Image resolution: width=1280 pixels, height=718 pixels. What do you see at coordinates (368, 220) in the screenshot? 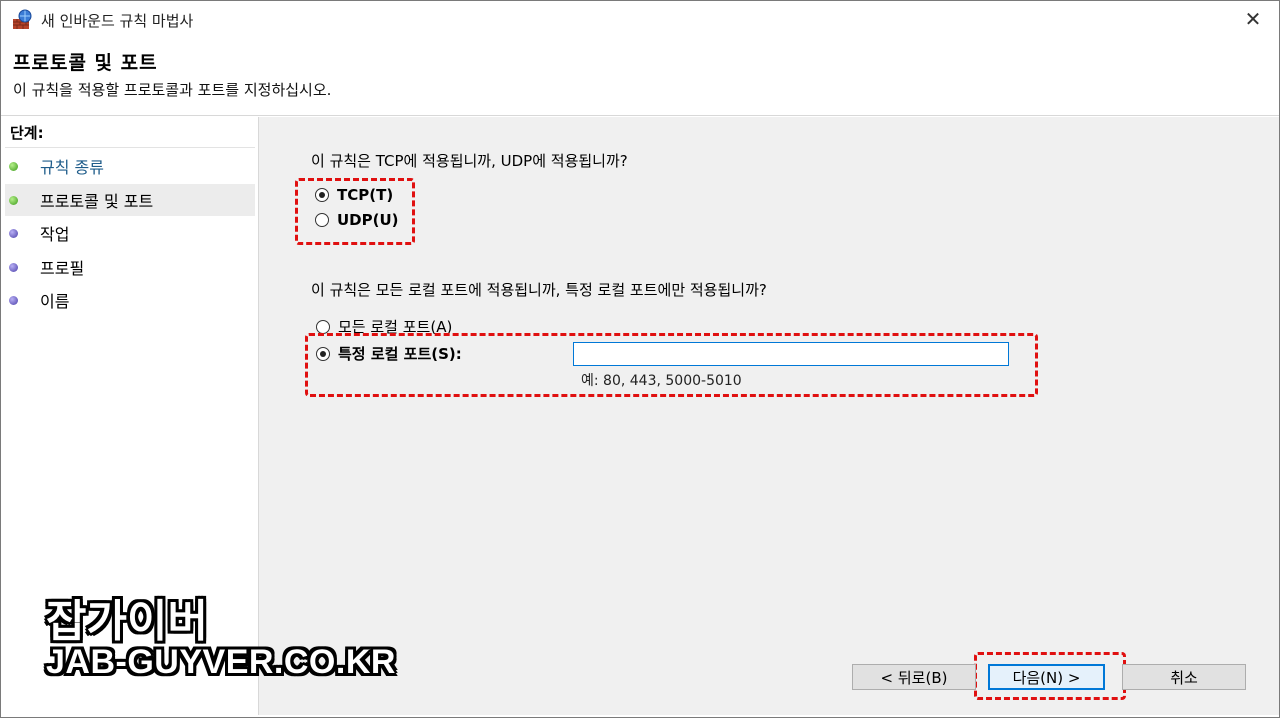
I see `udp-label: UDP(U)` at bounding box center [368, 220].